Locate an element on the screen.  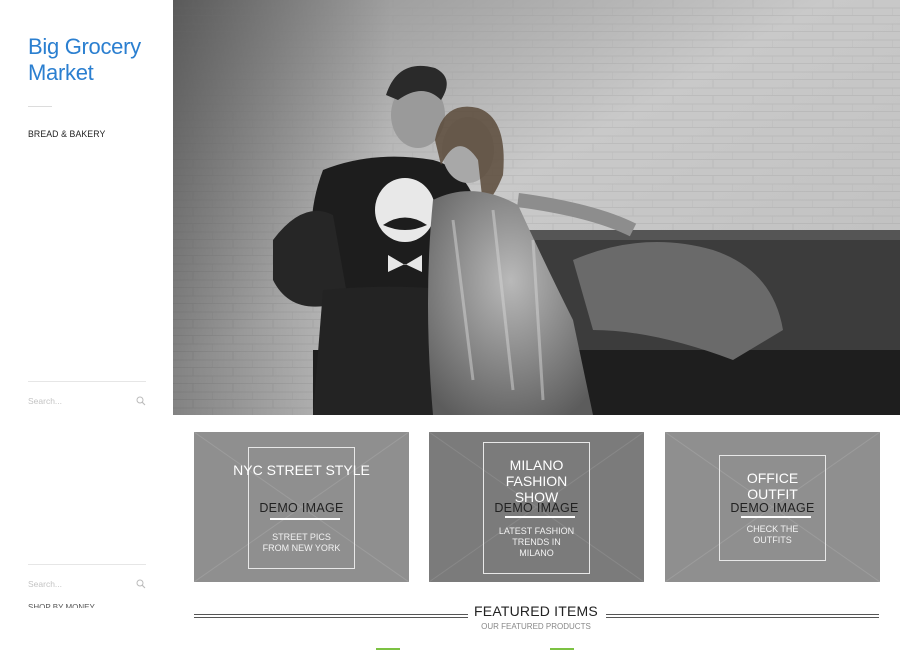
site-title: Big Grocery Market is located at coordinates (93, 60).